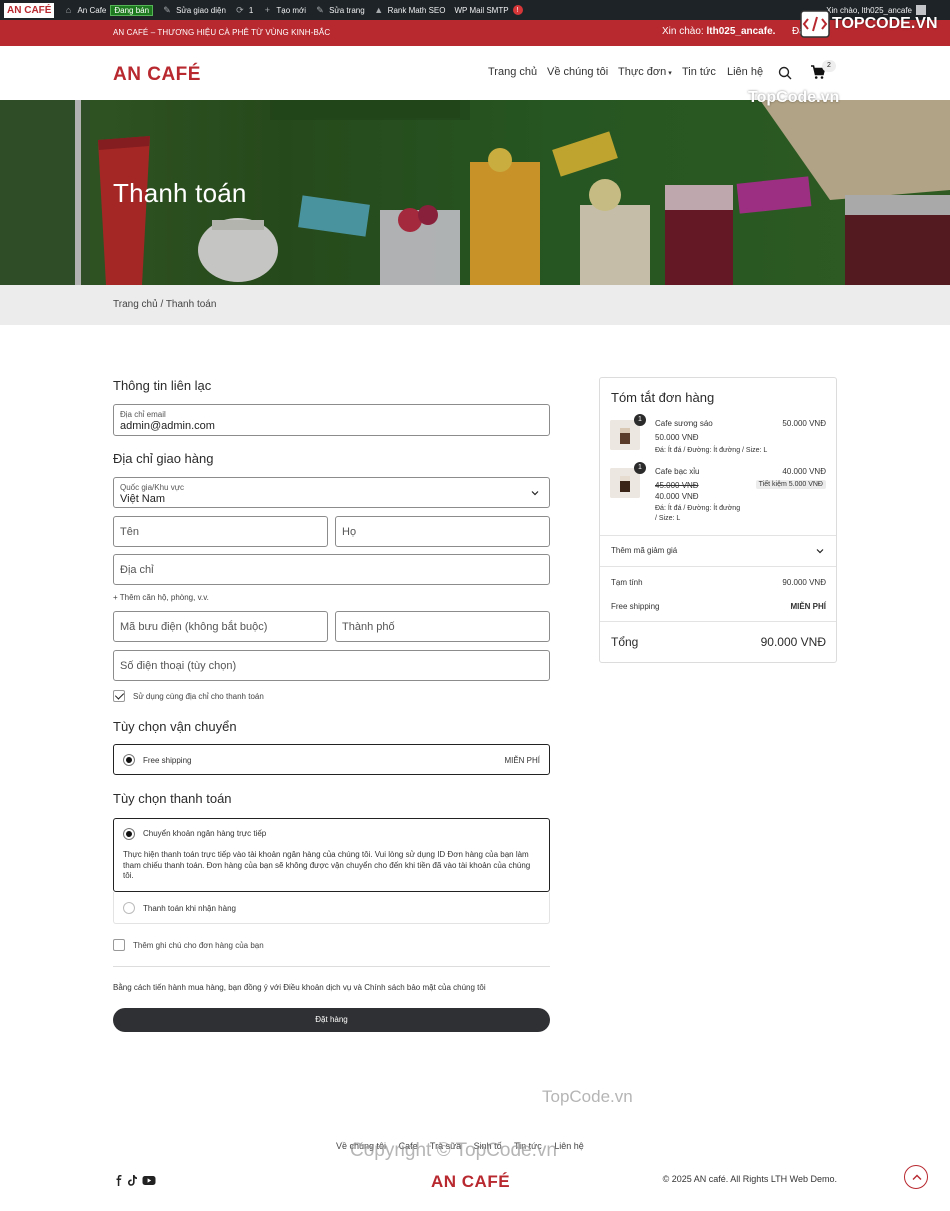  What do you see at coordinates (320, 10) in the screenshot?
I see `pencil-icon: ✎` at bounding box center [320, 10].